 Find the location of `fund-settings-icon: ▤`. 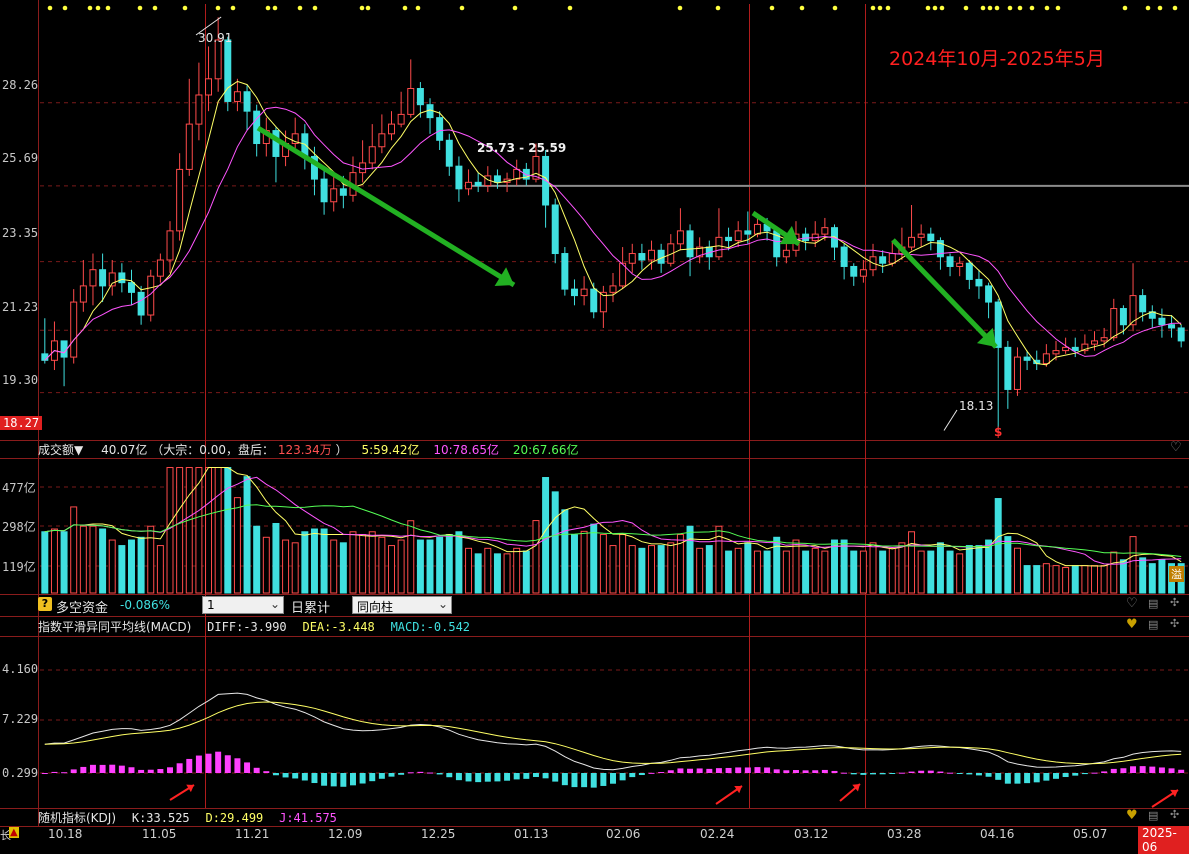

fund-settings-icon: ▤ is located at coordinates (1153, 603).